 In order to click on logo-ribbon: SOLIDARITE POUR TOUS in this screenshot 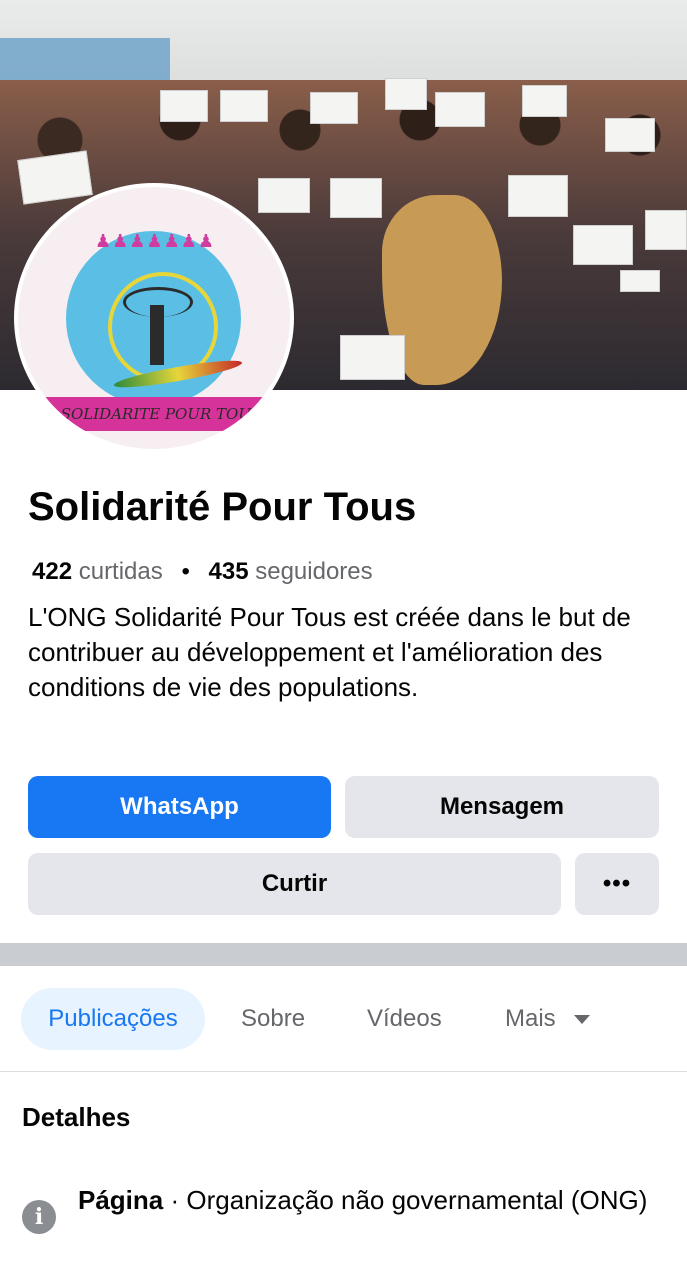, I will do `click(161, 414)`.